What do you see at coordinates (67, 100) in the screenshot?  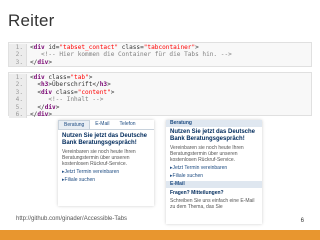 I see `code-token: <!-- Inhalt -->` at bounding box center [67, 100].